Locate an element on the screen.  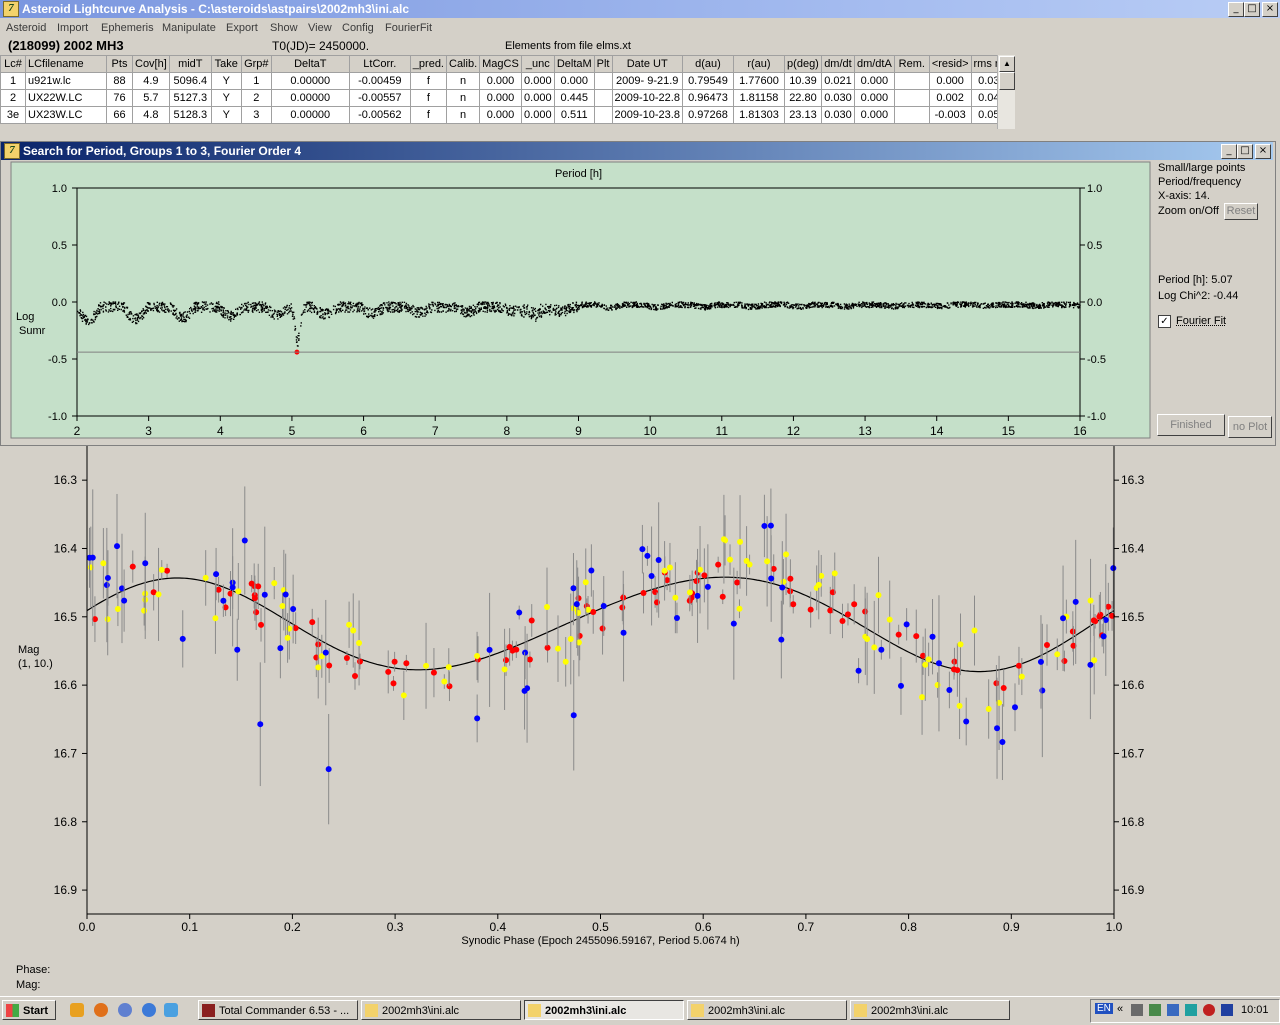
minimize-button: _ is located at coordinates (1236, 9).